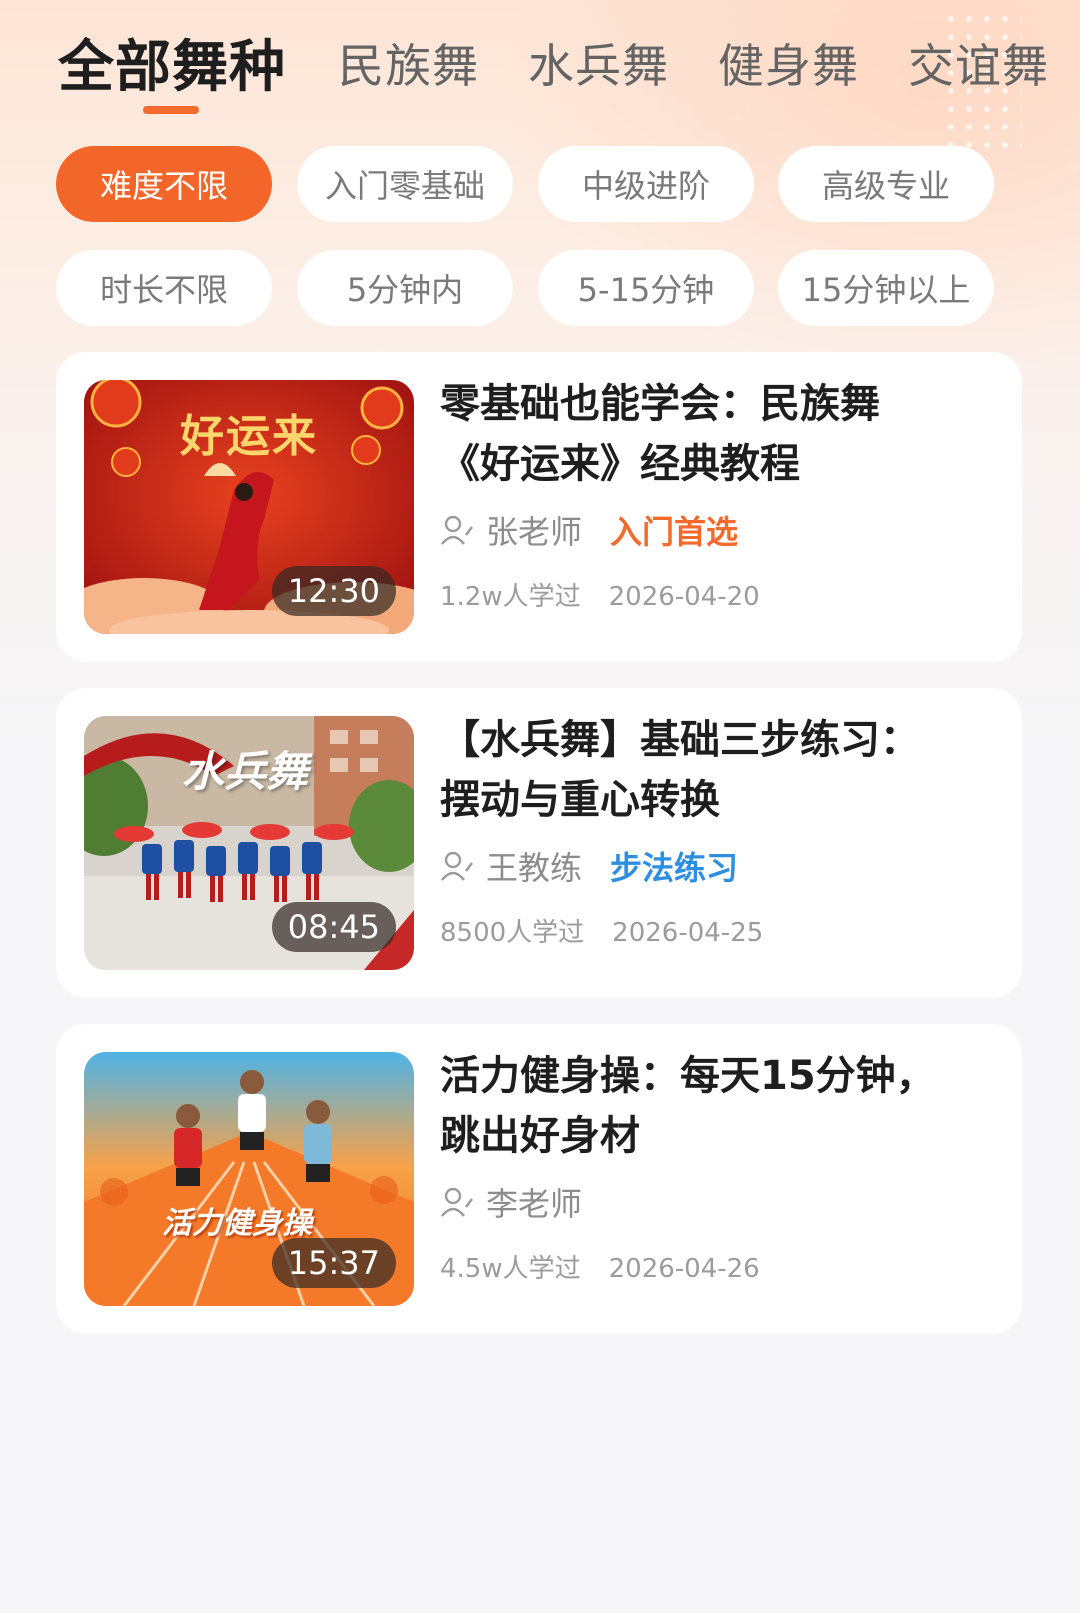 The width and height of the screenshot is (1080, 1613). What do you see at coordinates (333, 1263) in the screenshot?
I see `duration-badge: 15:37` at bounding box center [333, 1263].